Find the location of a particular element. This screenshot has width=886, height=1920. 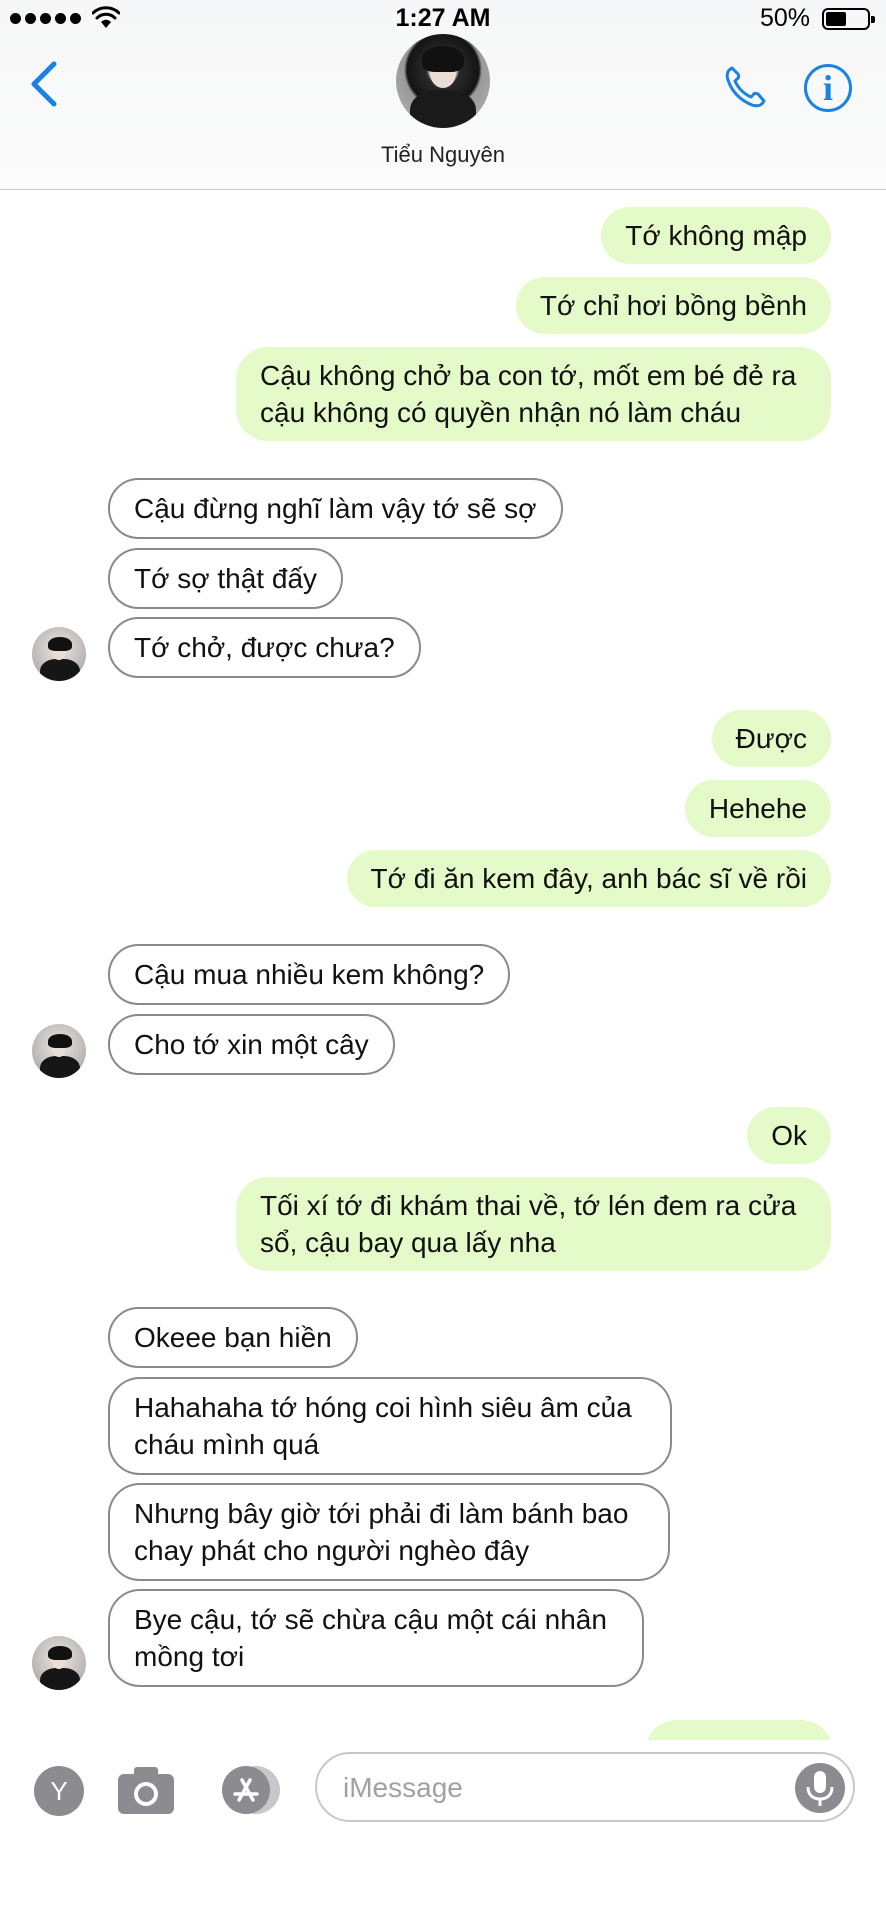

contact-avatar is located at coordinates (443, 81).